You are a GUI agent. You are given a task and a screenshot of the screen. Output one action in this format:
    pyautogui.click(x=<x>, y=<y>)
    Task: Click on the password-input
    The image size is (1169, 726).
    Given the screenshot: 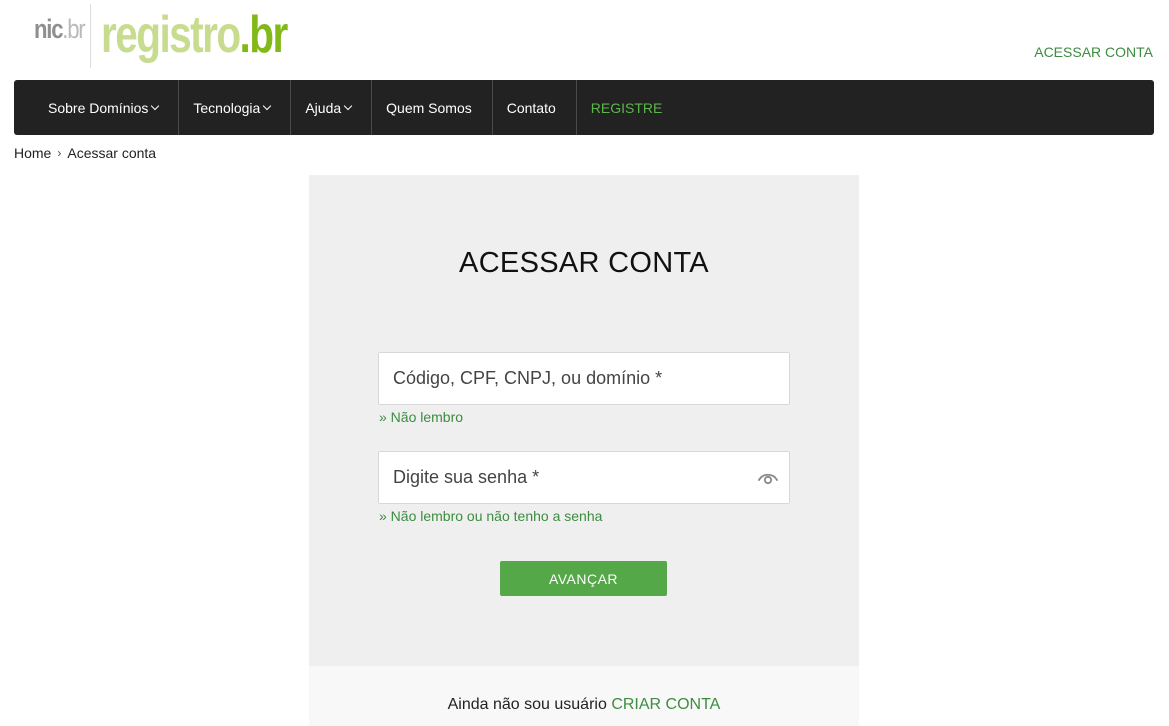 What is the action you would take?
    pyautogui.click(x=584, y=477)
    